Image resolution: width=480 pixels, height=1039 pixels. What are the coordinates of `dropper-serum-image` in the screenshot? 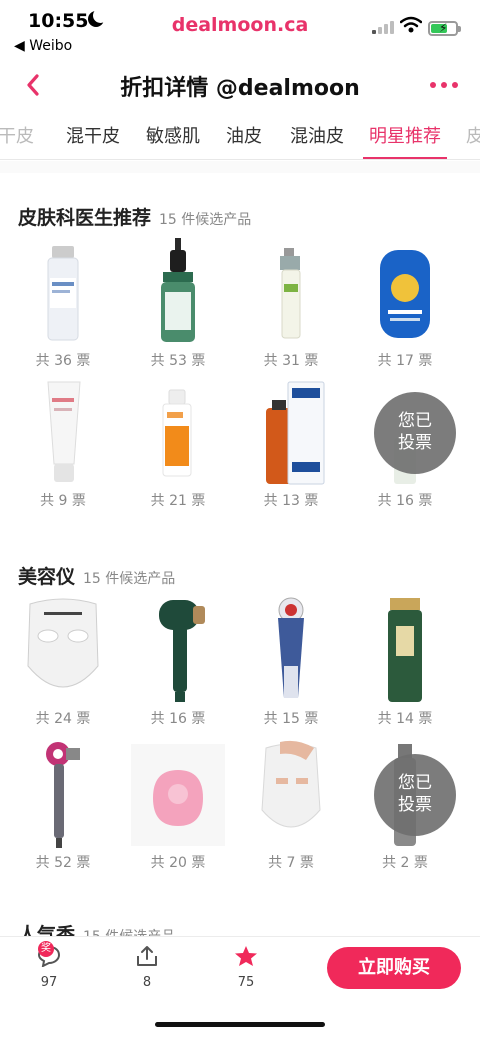 It's located at (178, 290).